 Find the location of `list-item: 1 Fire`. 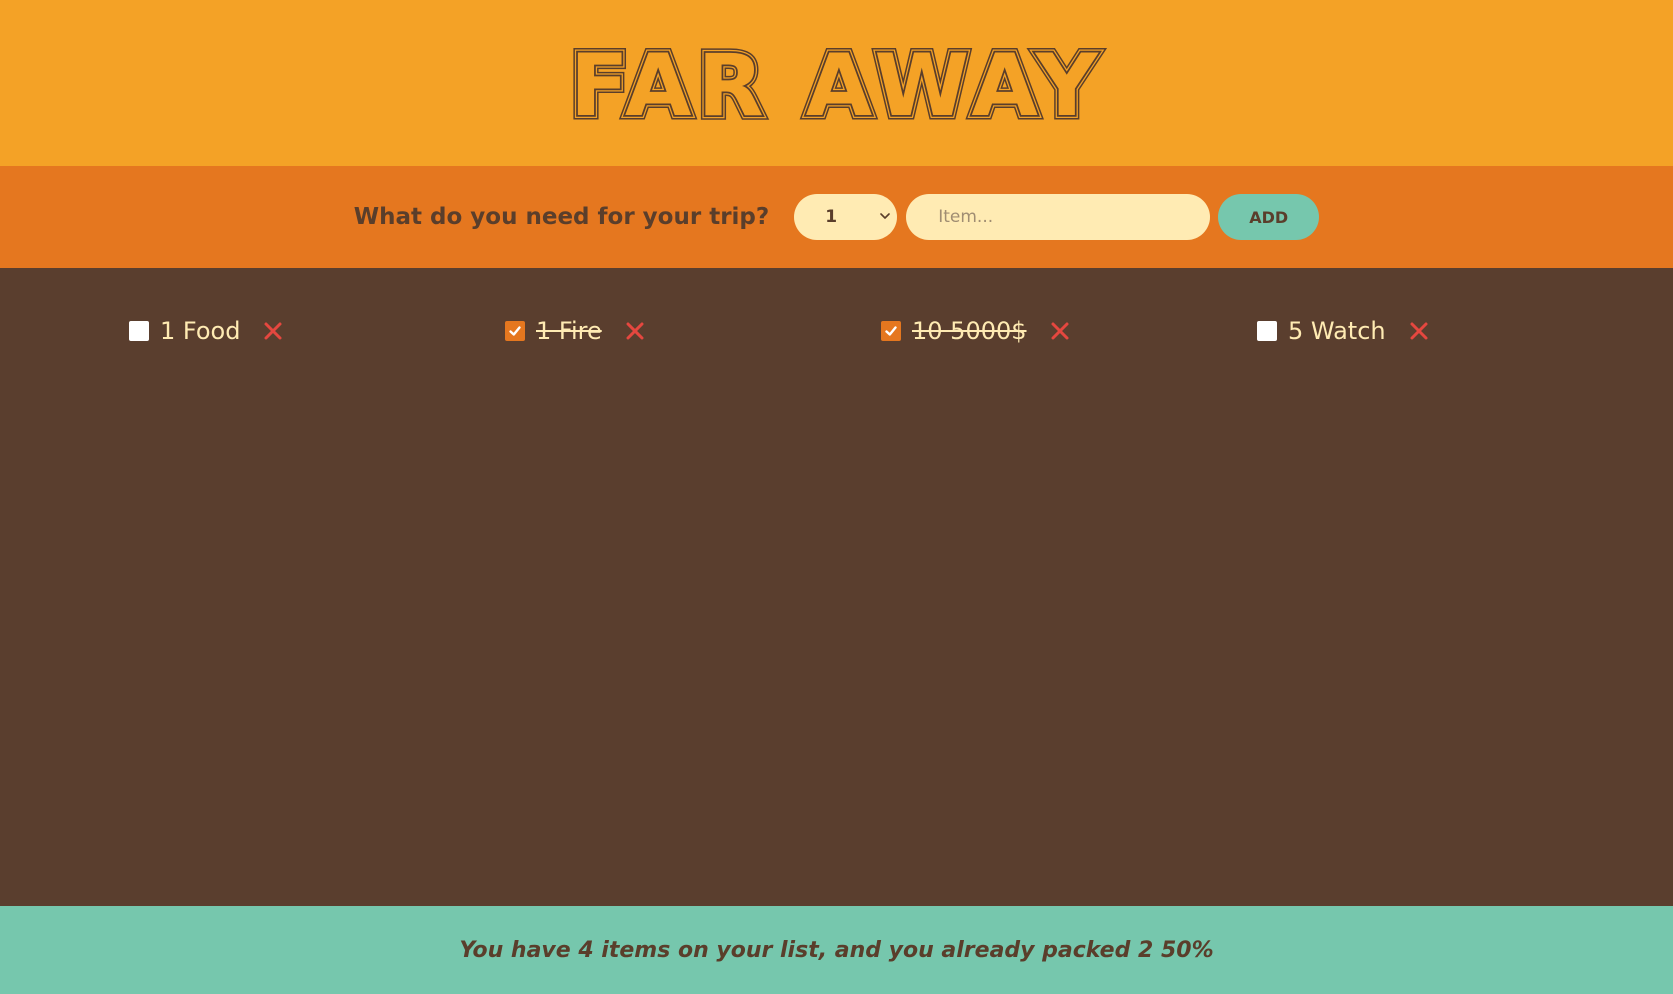

list-item: 1 Fire is located at coordinates (693, 331).